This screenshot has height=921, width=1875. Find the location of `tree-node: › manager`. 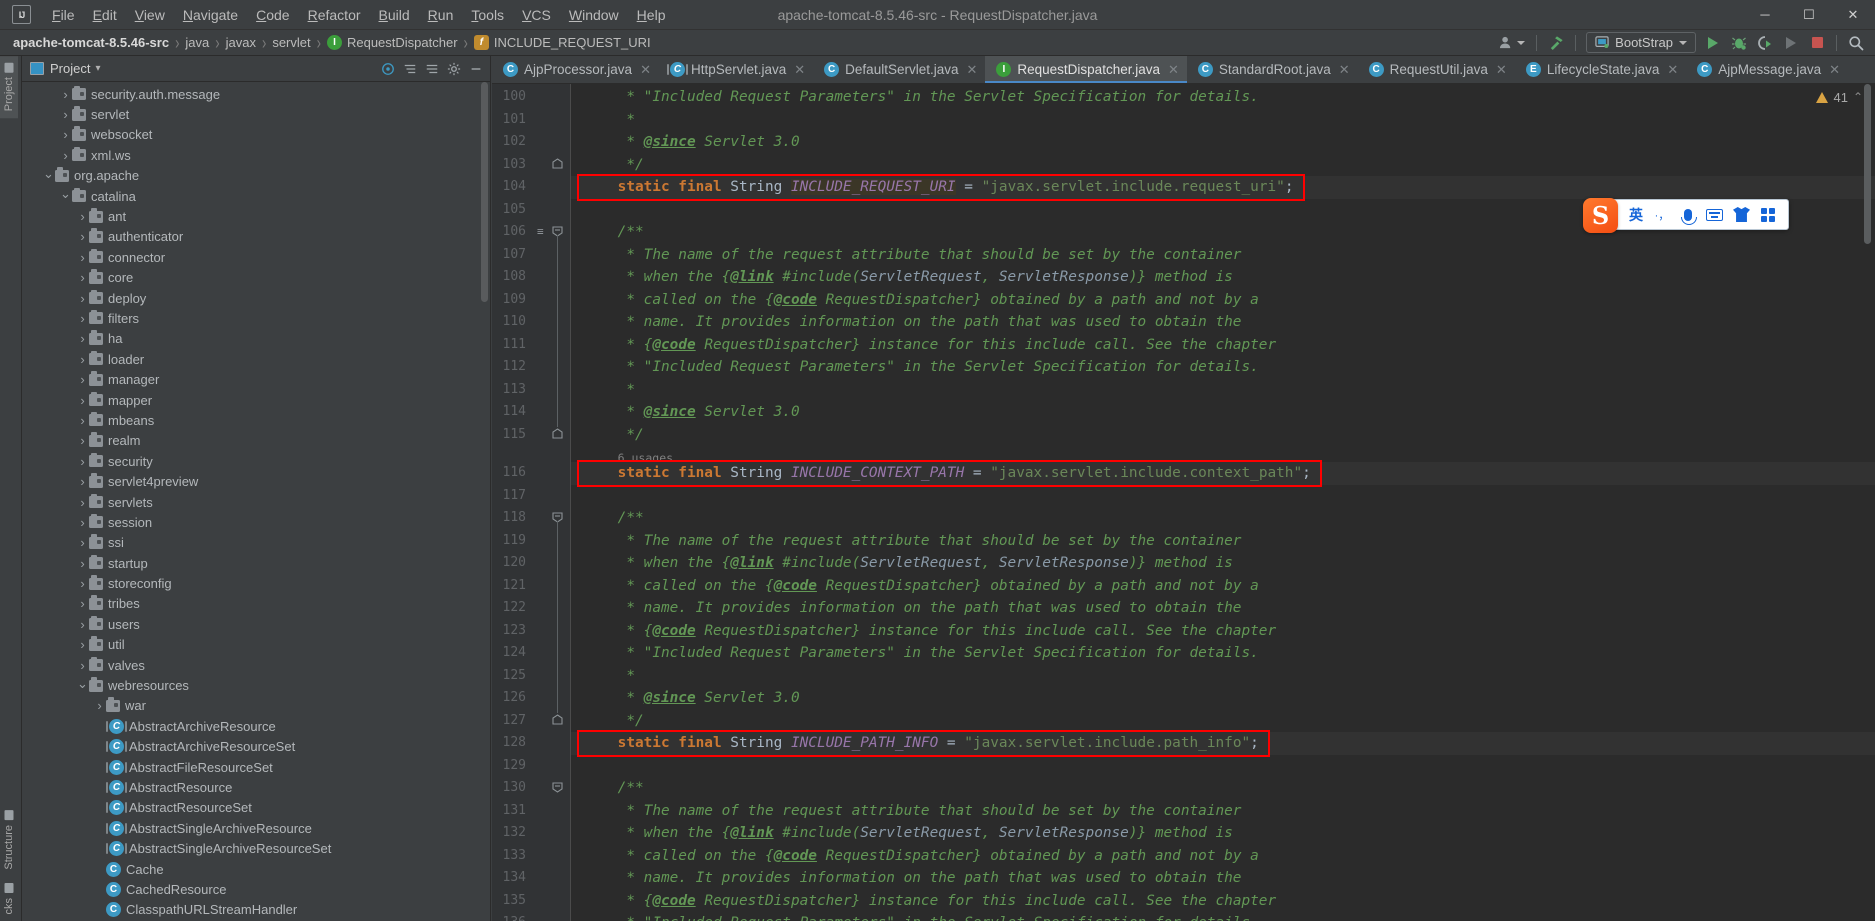

tree-node: › manager is located at coordinates (256, 379).